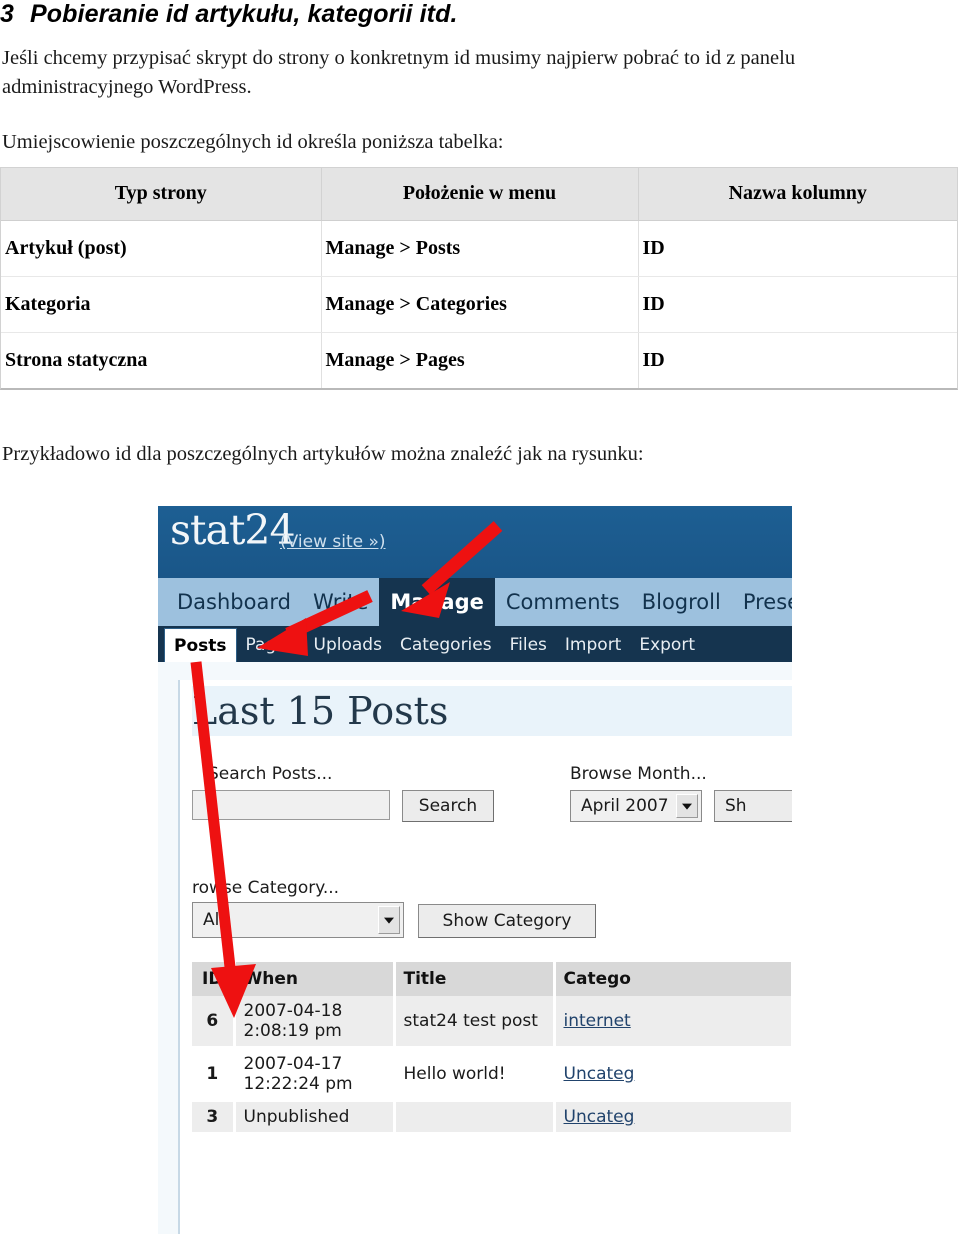 The height and width of the screenshot is (1234, 960). Describe the element at coordinates (437, 602) in the screenshot. I see `nav-item-manage: Manage` at that location.